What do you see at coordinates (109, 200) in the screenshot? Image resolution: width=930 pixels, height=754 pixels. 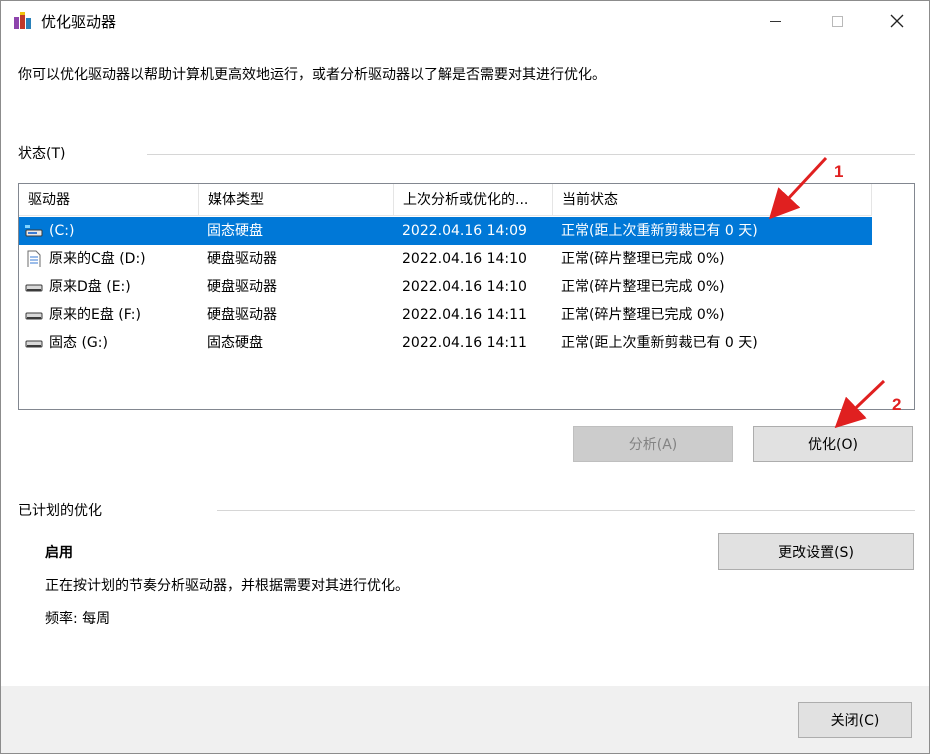 I see `column-header-drive: 驱动器` at bounding box center [109, 200].